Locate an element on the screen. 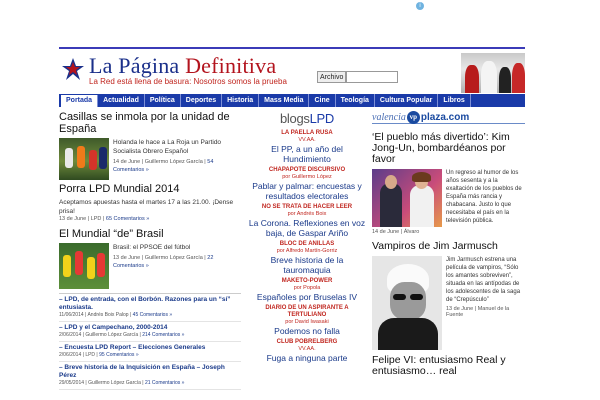 This screenshot has width=600, height=400. archive-input is located at coordinates (372, 77).